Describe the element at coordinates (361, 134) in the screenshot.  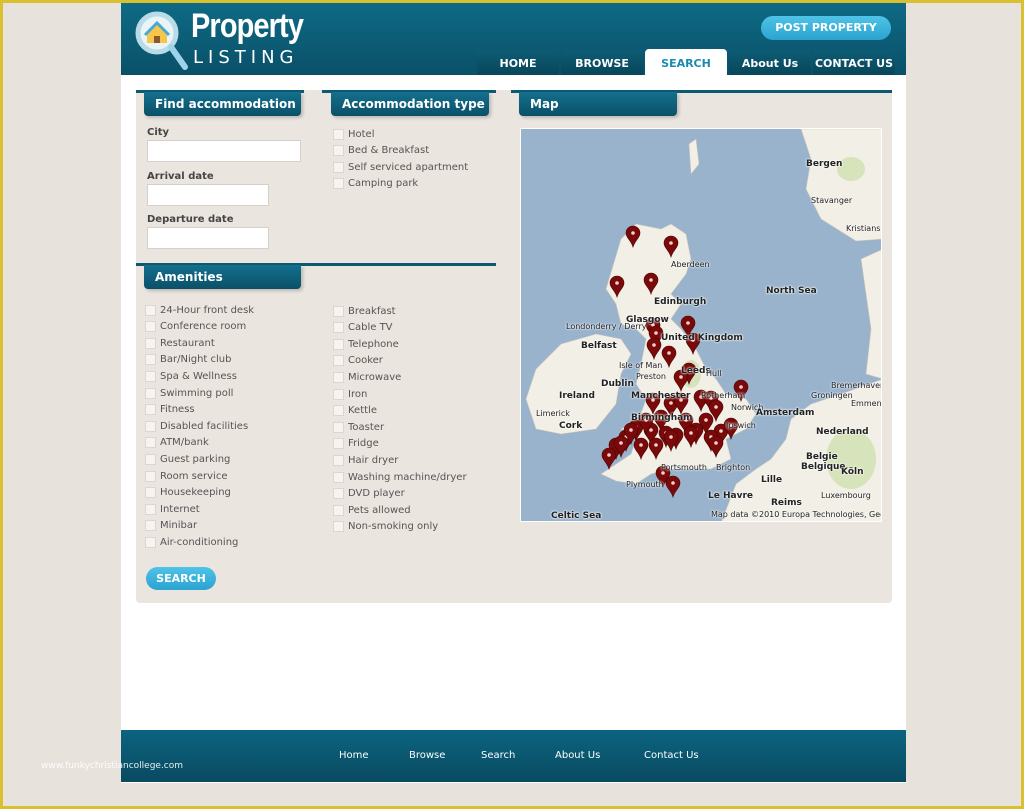
I see `checkbox-label: Hotel` at that location.